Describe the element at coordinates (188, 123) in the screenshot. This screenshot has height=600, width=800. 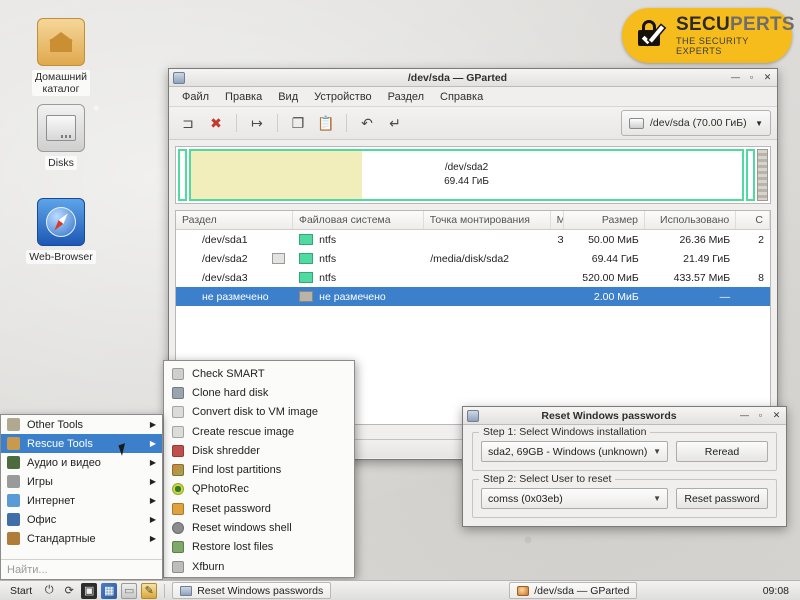
I see `new-partition-button: ⊐` at that location.